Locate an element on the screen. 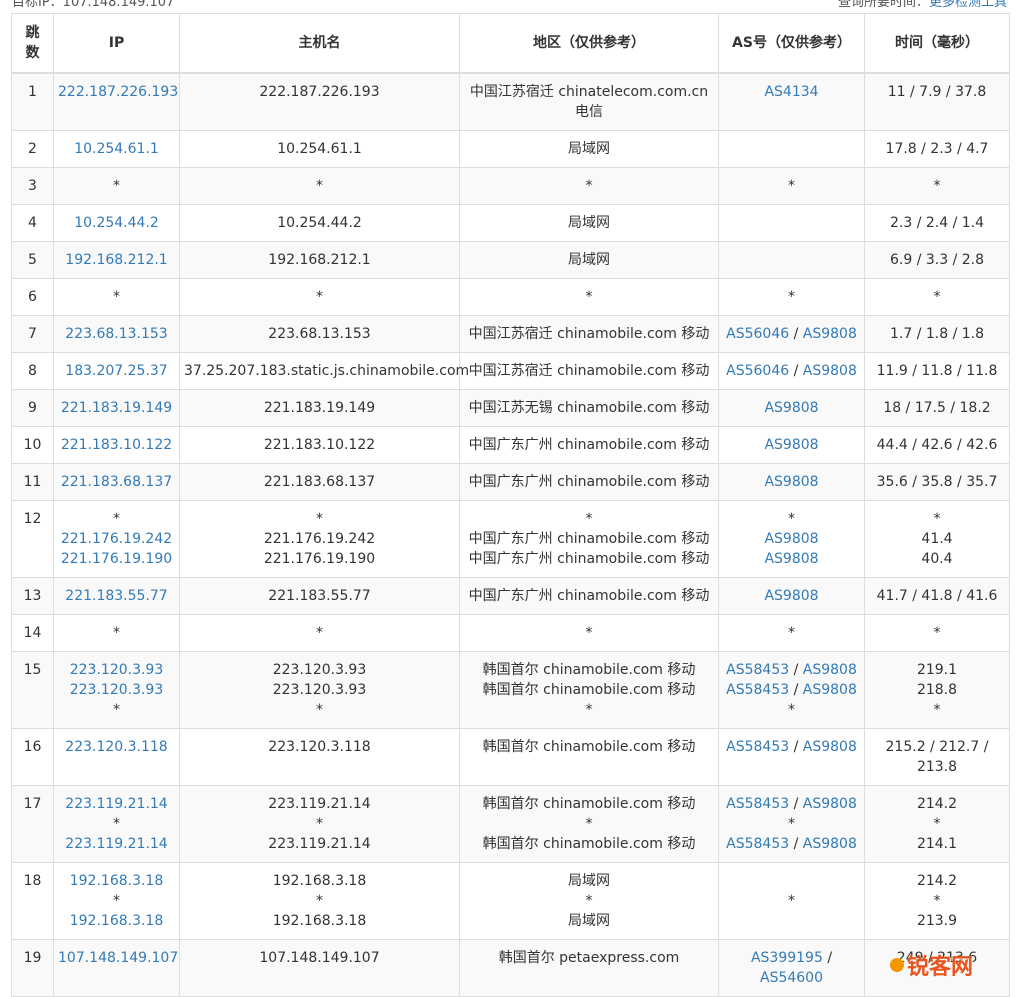 The image size is (1017, 997). hop-cell: 10 is located at coordinates (32, 445).